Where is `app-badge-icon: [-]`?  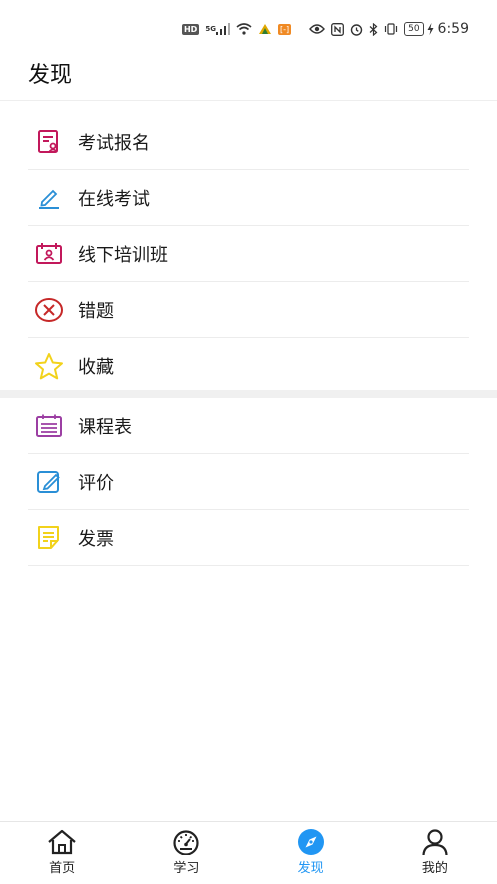 app-badge-icon: [-] is located at coordinates (284, 29).